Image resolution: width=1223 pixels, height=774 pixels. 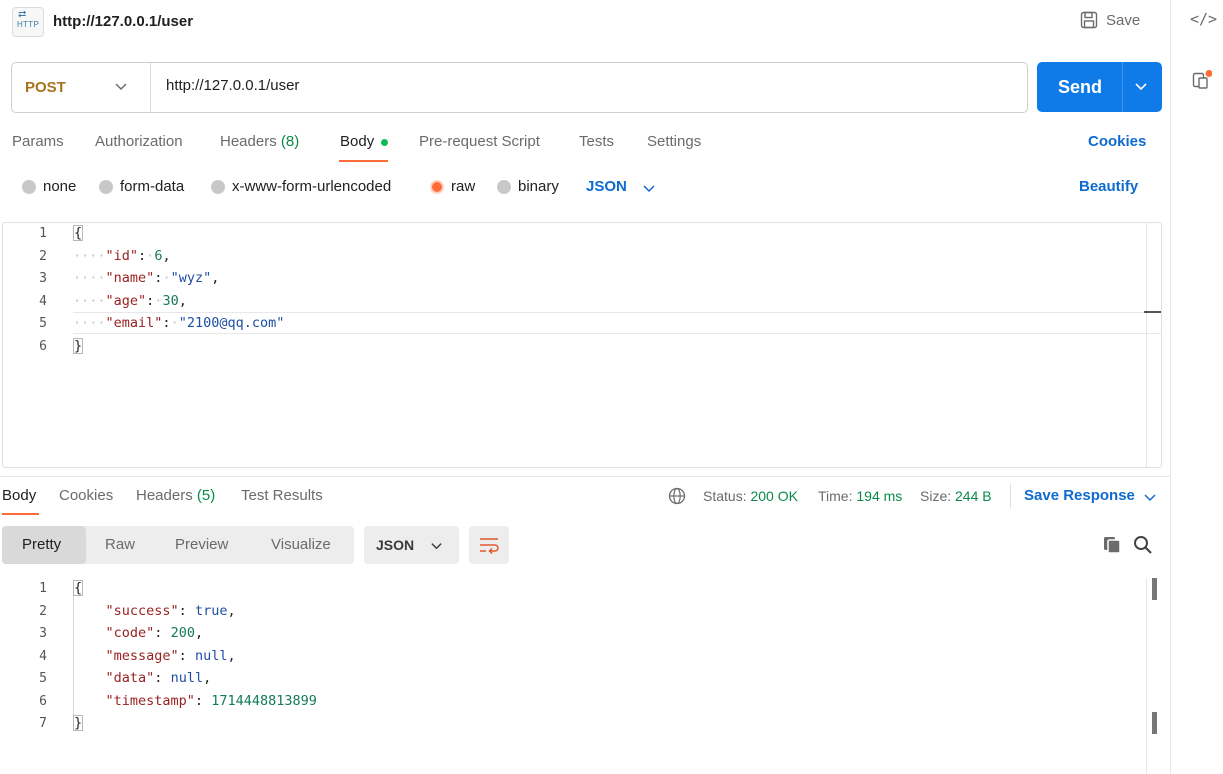 What do you see at coordinates (452, 186) in the screenshot?
I see `radio-raw: raw` at bounding box center [452, 186].